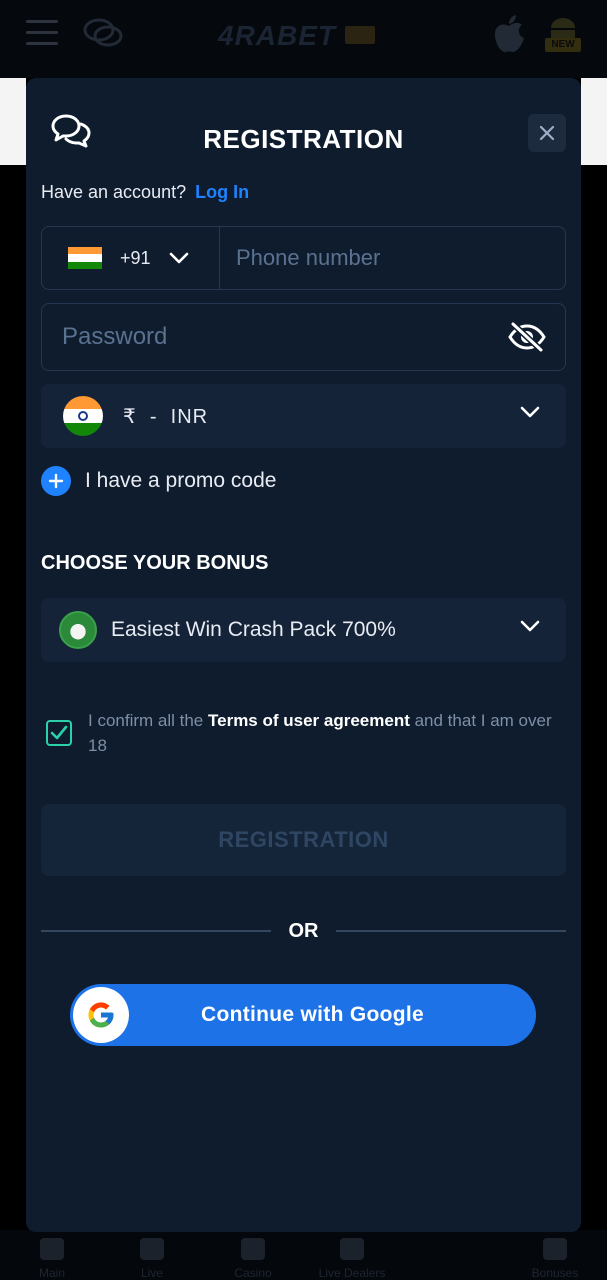 The height and width of the screenshot is (1280, 607). I want to click on menu-icon, so click(42, 33).